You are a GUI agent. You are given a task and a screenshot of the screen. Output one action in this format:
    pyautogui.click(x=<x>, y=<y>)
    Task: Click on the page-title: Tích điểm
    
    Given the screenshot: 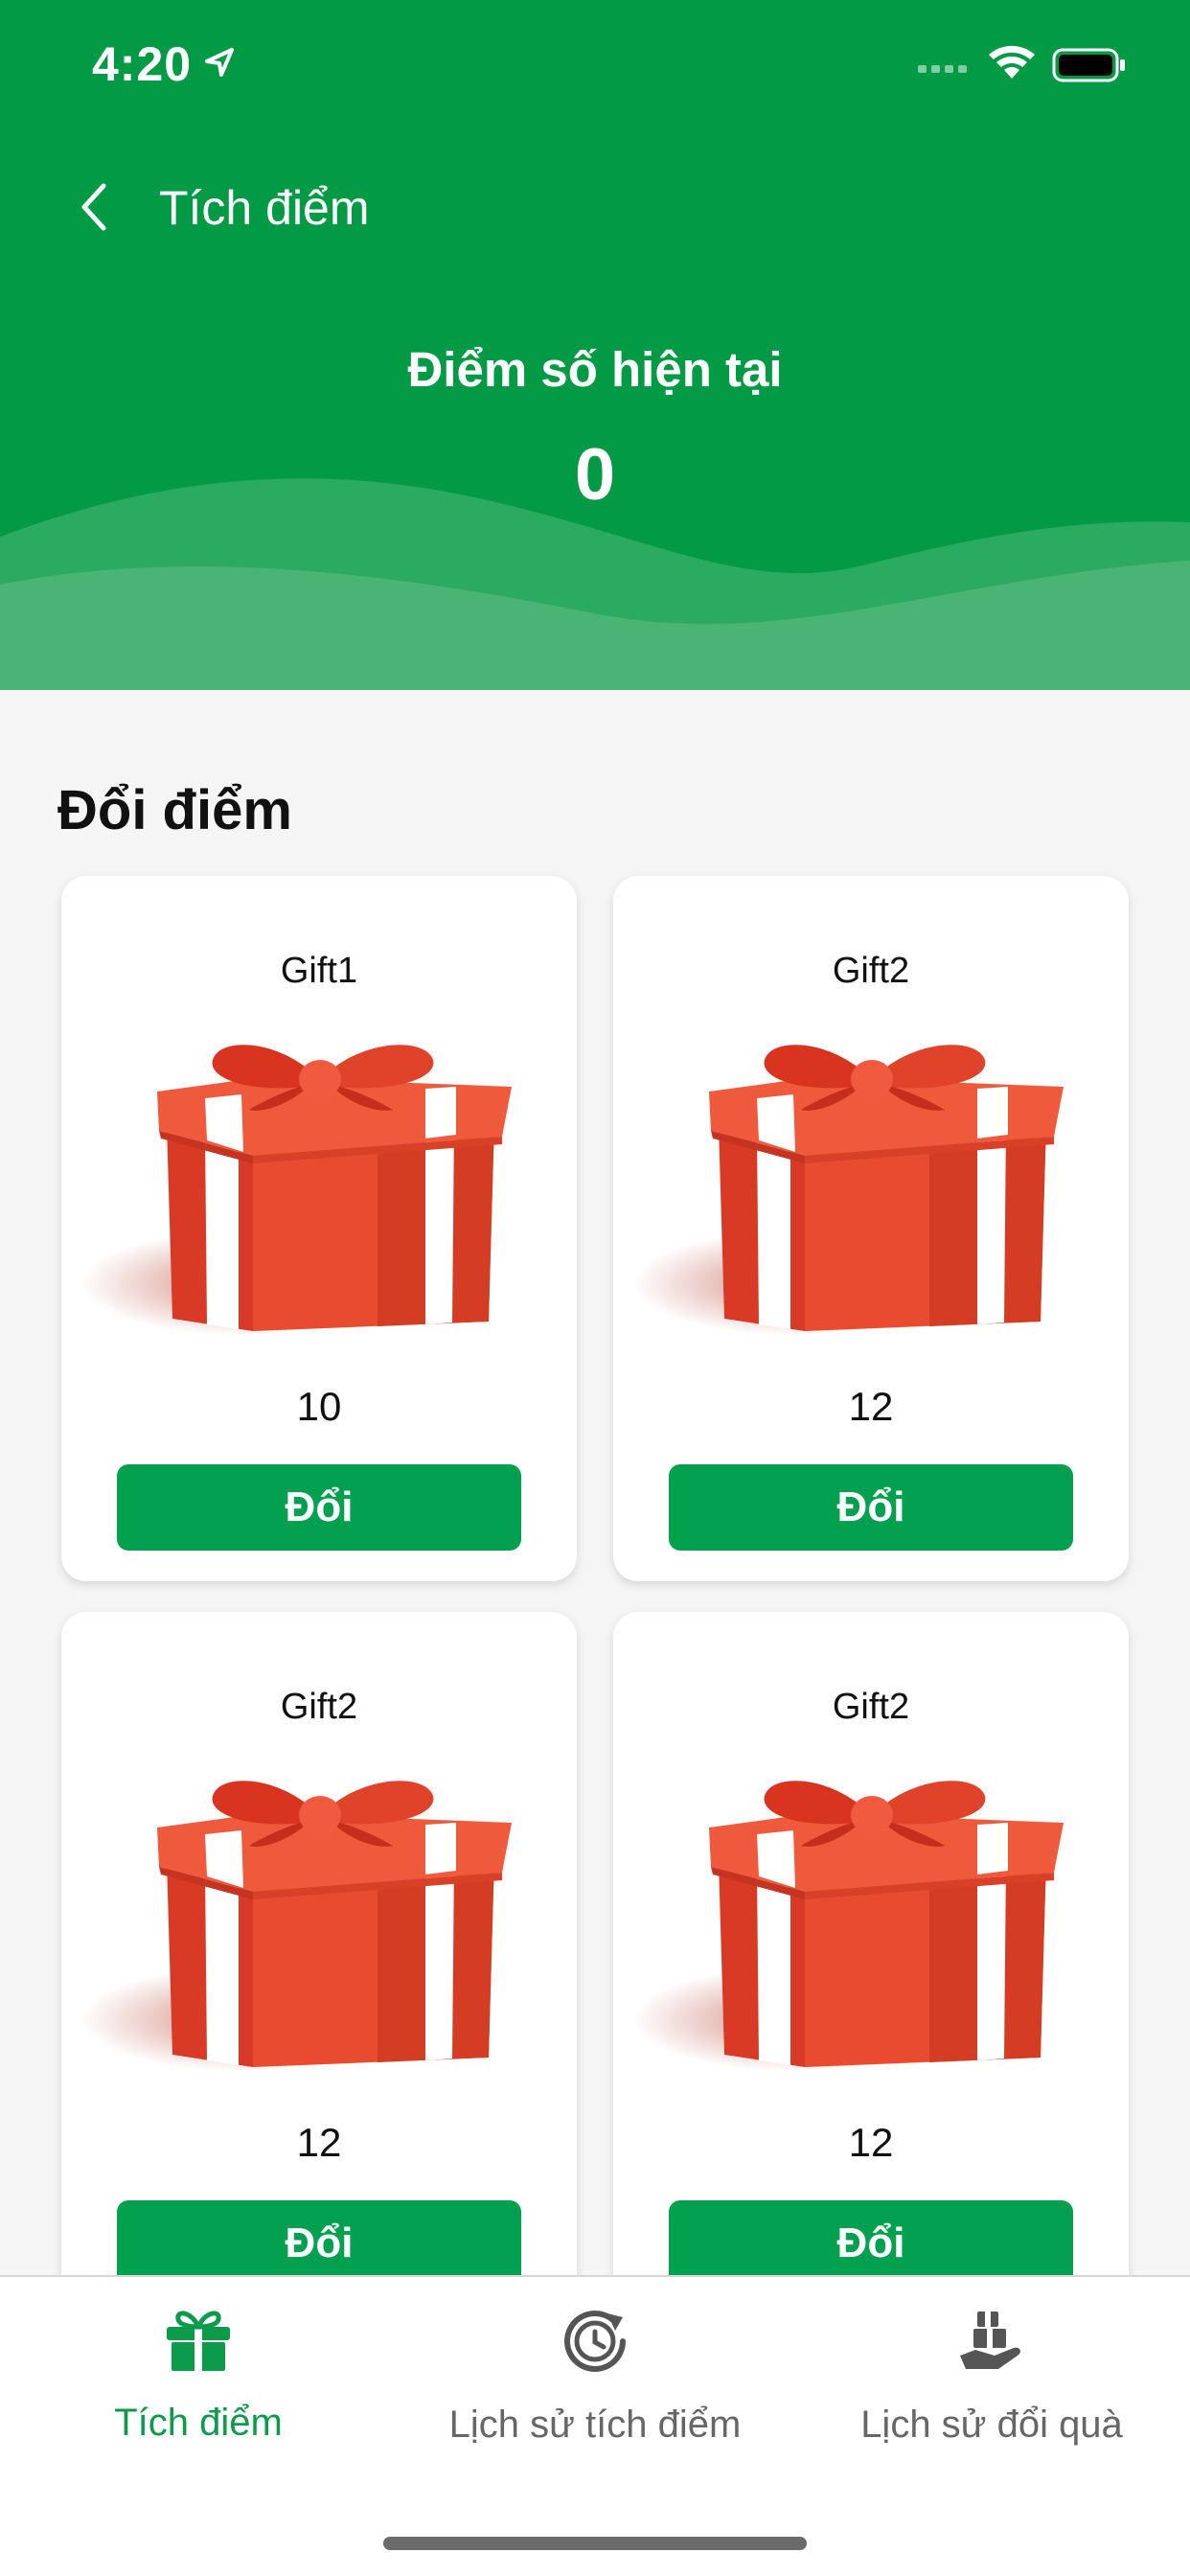 What is the action you would take?
    pyautogui.click(x=264, y=208)
    